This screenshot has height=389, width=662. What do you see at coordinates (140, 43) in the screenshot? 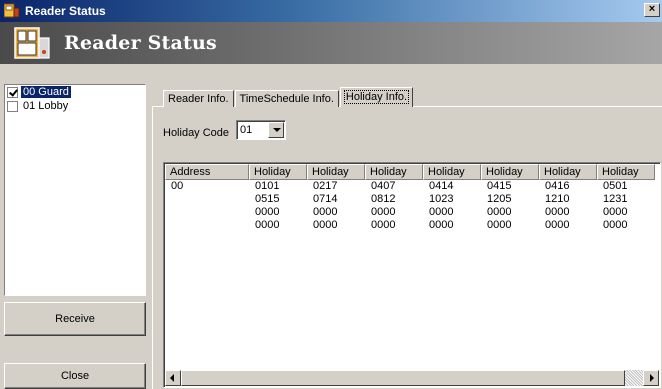
I see `page-title: Reader Status` at bounding box center [140, 43].